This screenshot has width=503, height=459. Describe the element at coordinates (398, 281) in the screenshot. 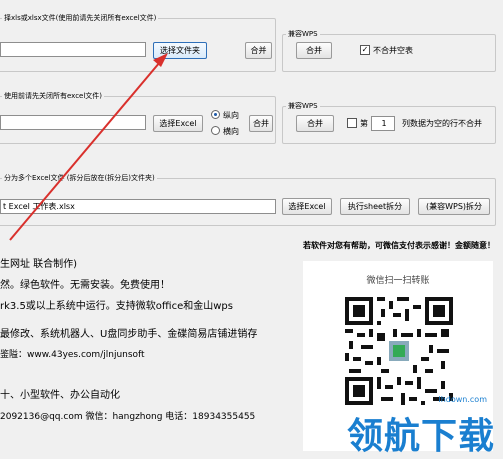

I see `qr-caption: 微信扫一扫转账` at that location.